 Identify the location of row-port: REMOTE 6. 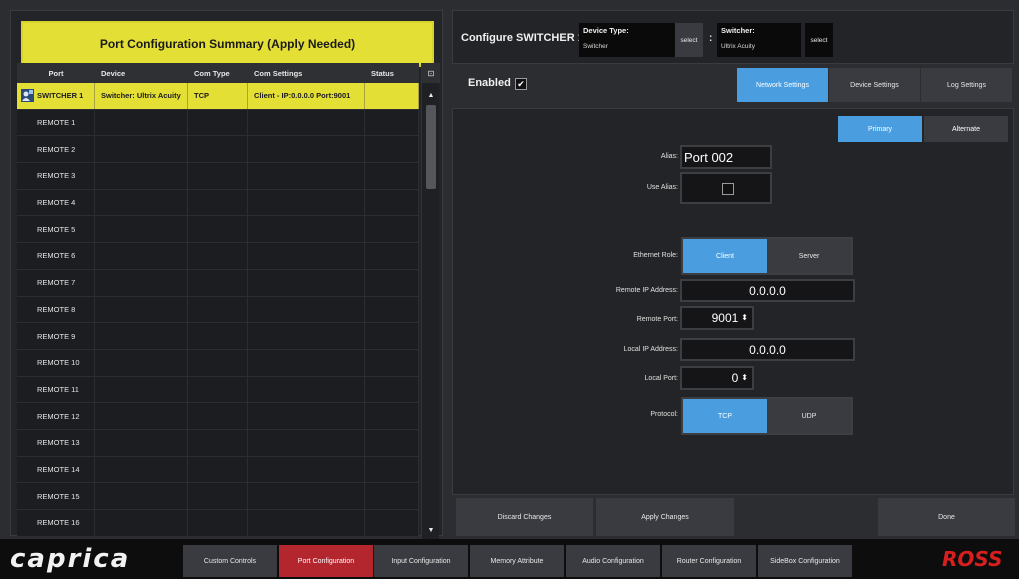
(56, 256).